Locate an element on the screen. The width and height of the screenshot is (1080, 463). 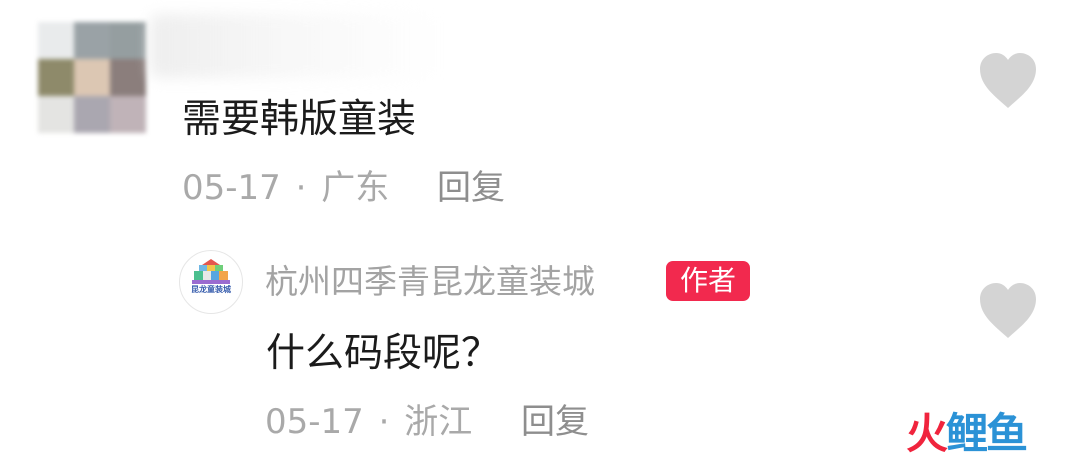
reply-reply-button: 回复 is located at coordinates (555, 422).